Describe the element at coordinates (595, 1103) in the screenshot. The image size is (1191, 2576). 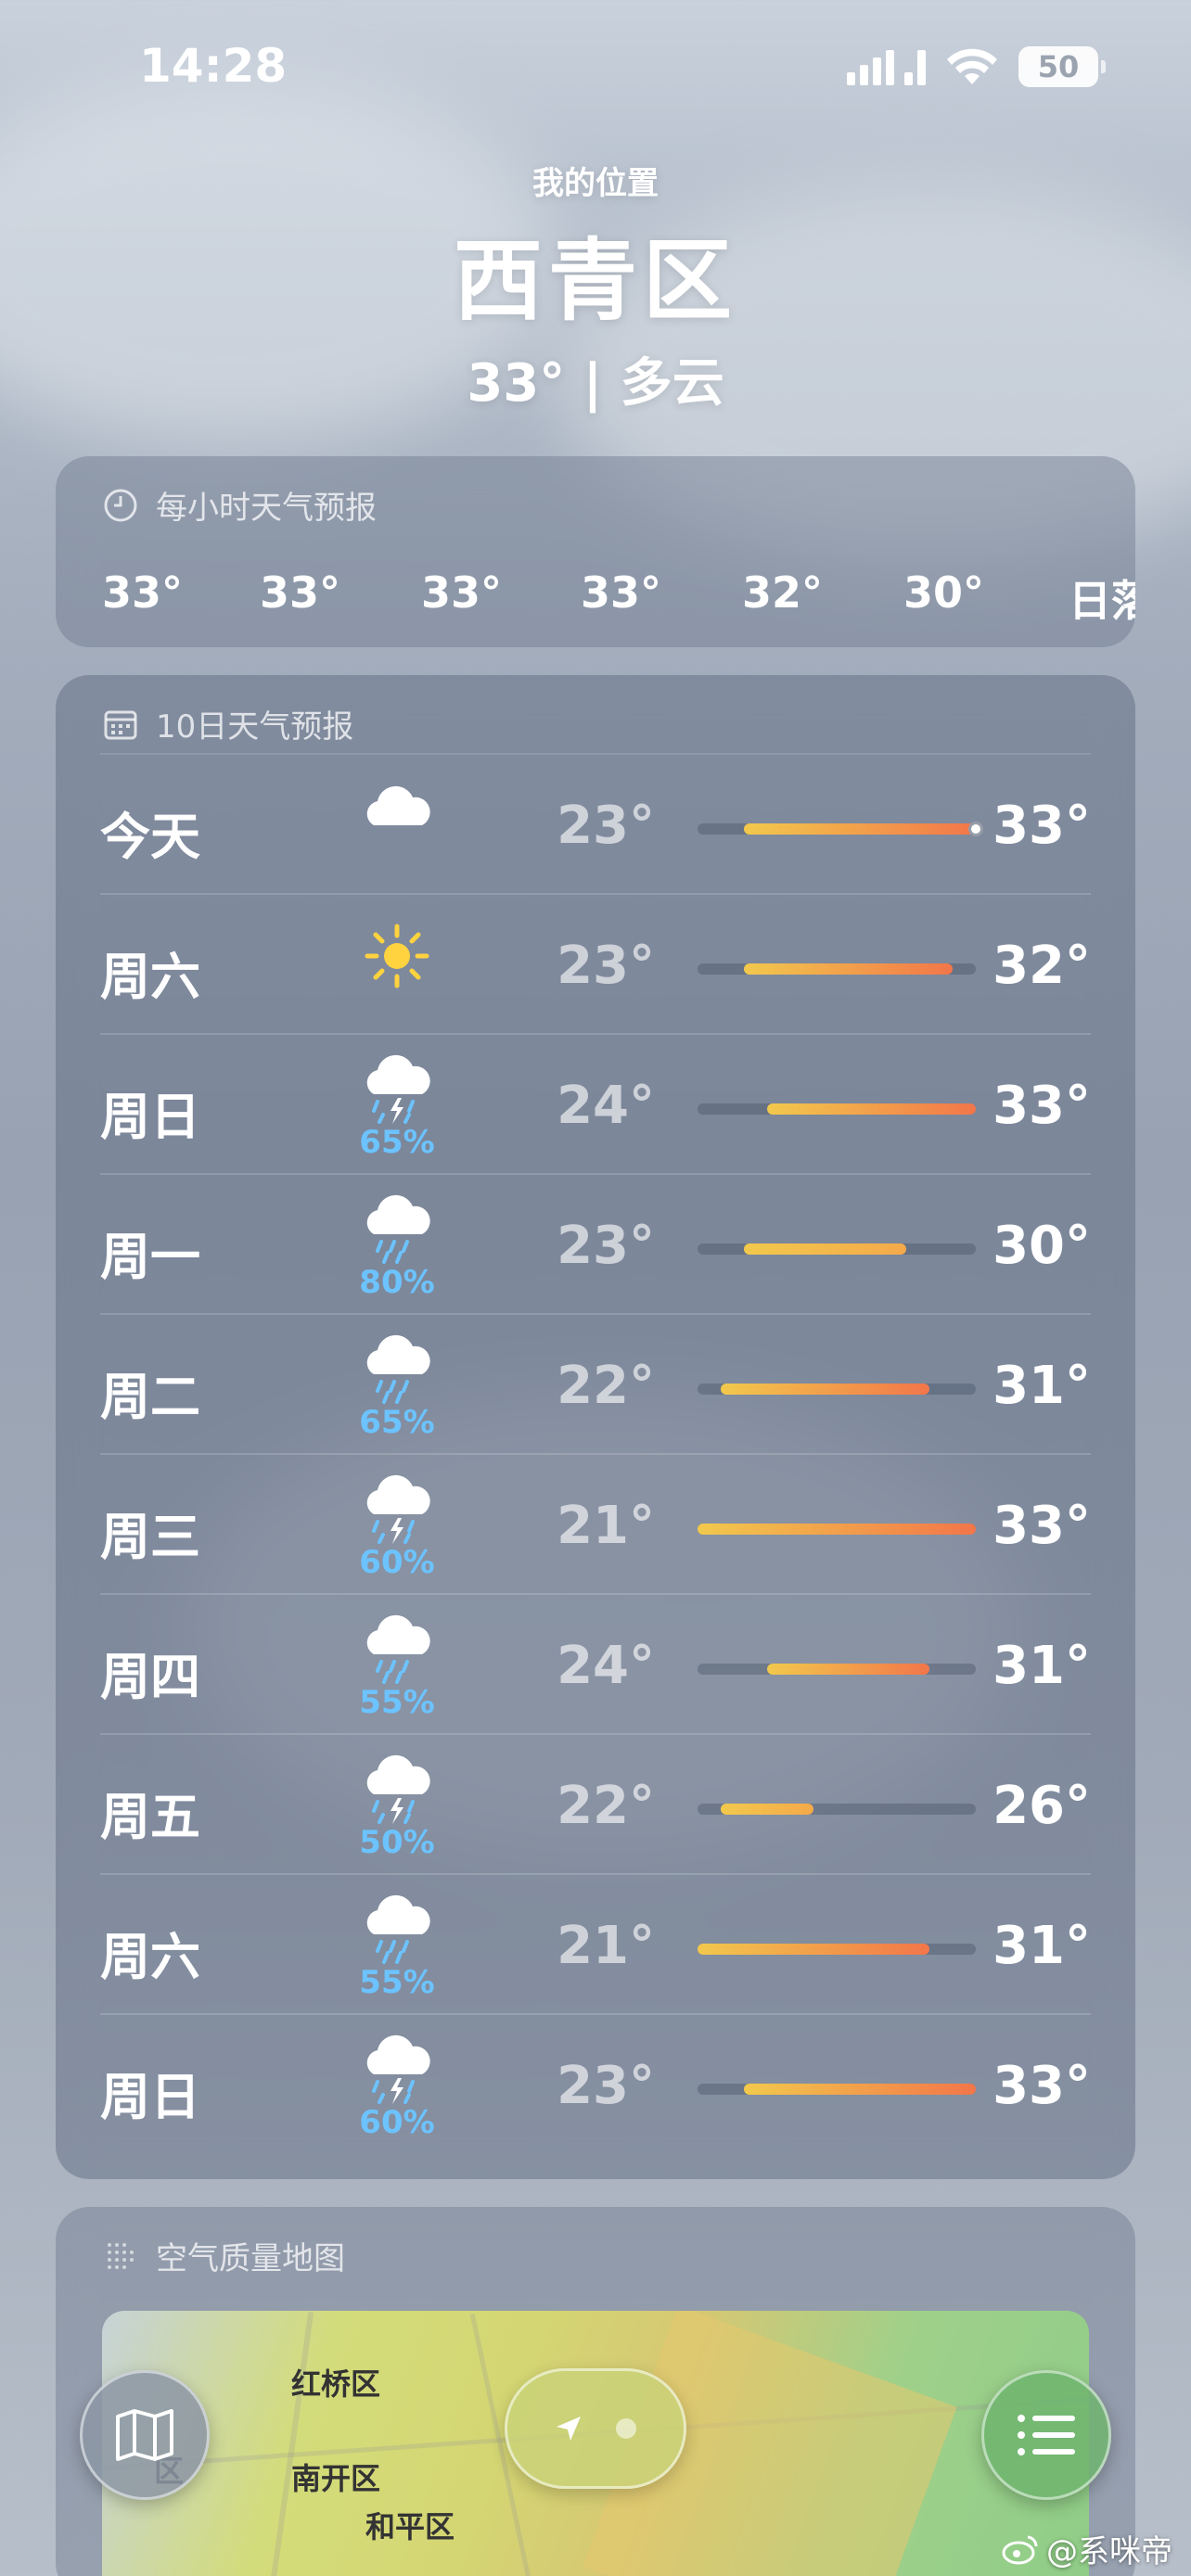
I see `day-row: 周日 65% 24° 33°` at that location.